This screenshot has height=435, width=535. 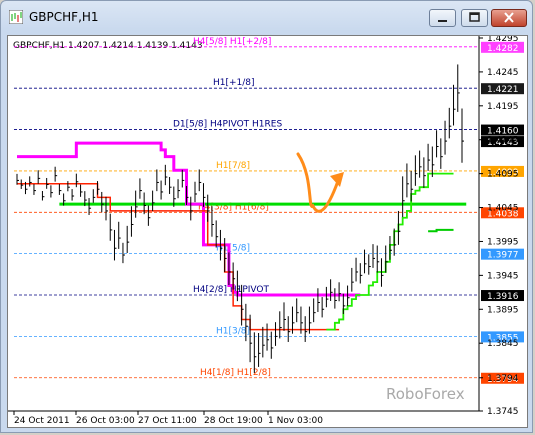 I want to click on level-label: H1[7/8], so click(x=233, y=166).